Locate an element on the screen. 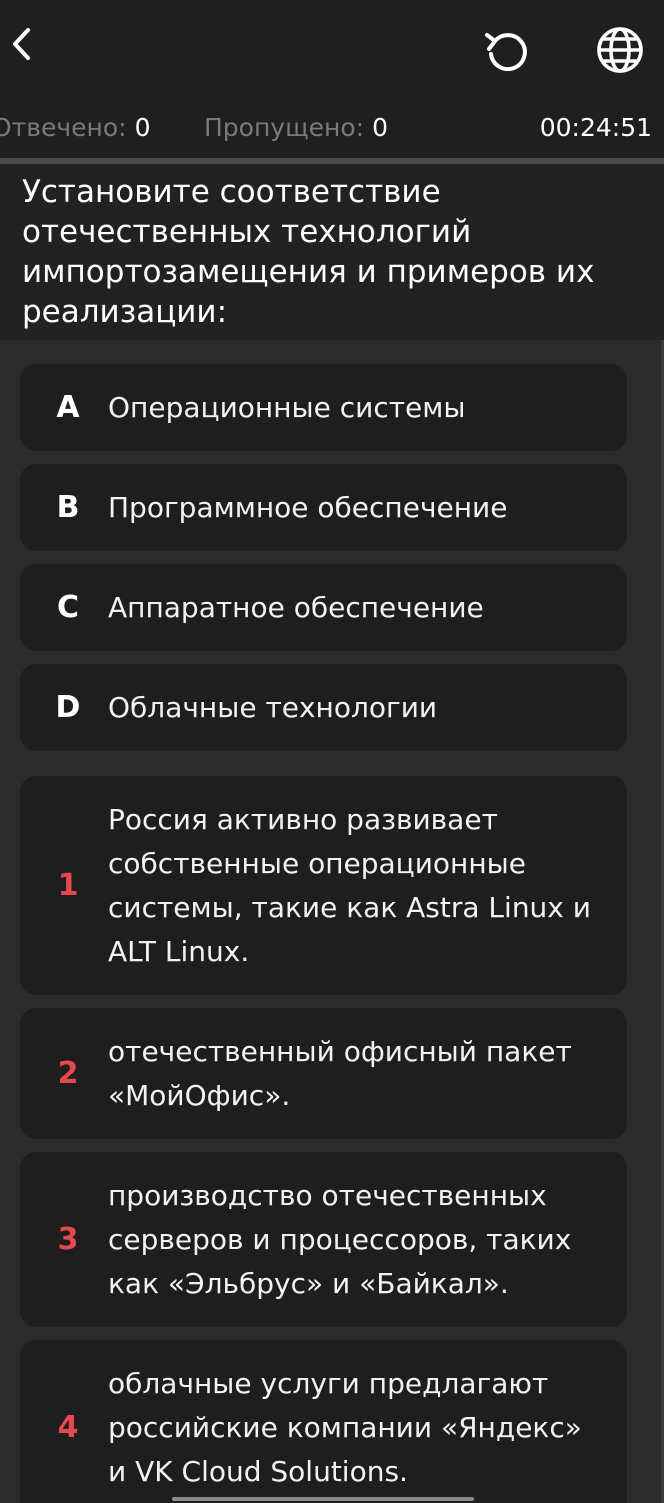 Image resolution: width=664 pixels, height=1503 pixels. category-label: Облачные технологии is located at coordinates (273, 707).